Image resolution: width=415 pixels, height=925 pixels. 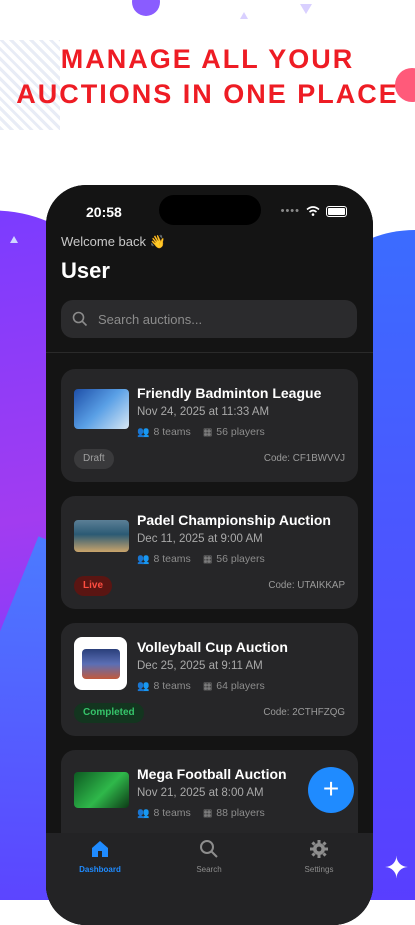 I want to click on search-bar, so click(x=209, y=319).